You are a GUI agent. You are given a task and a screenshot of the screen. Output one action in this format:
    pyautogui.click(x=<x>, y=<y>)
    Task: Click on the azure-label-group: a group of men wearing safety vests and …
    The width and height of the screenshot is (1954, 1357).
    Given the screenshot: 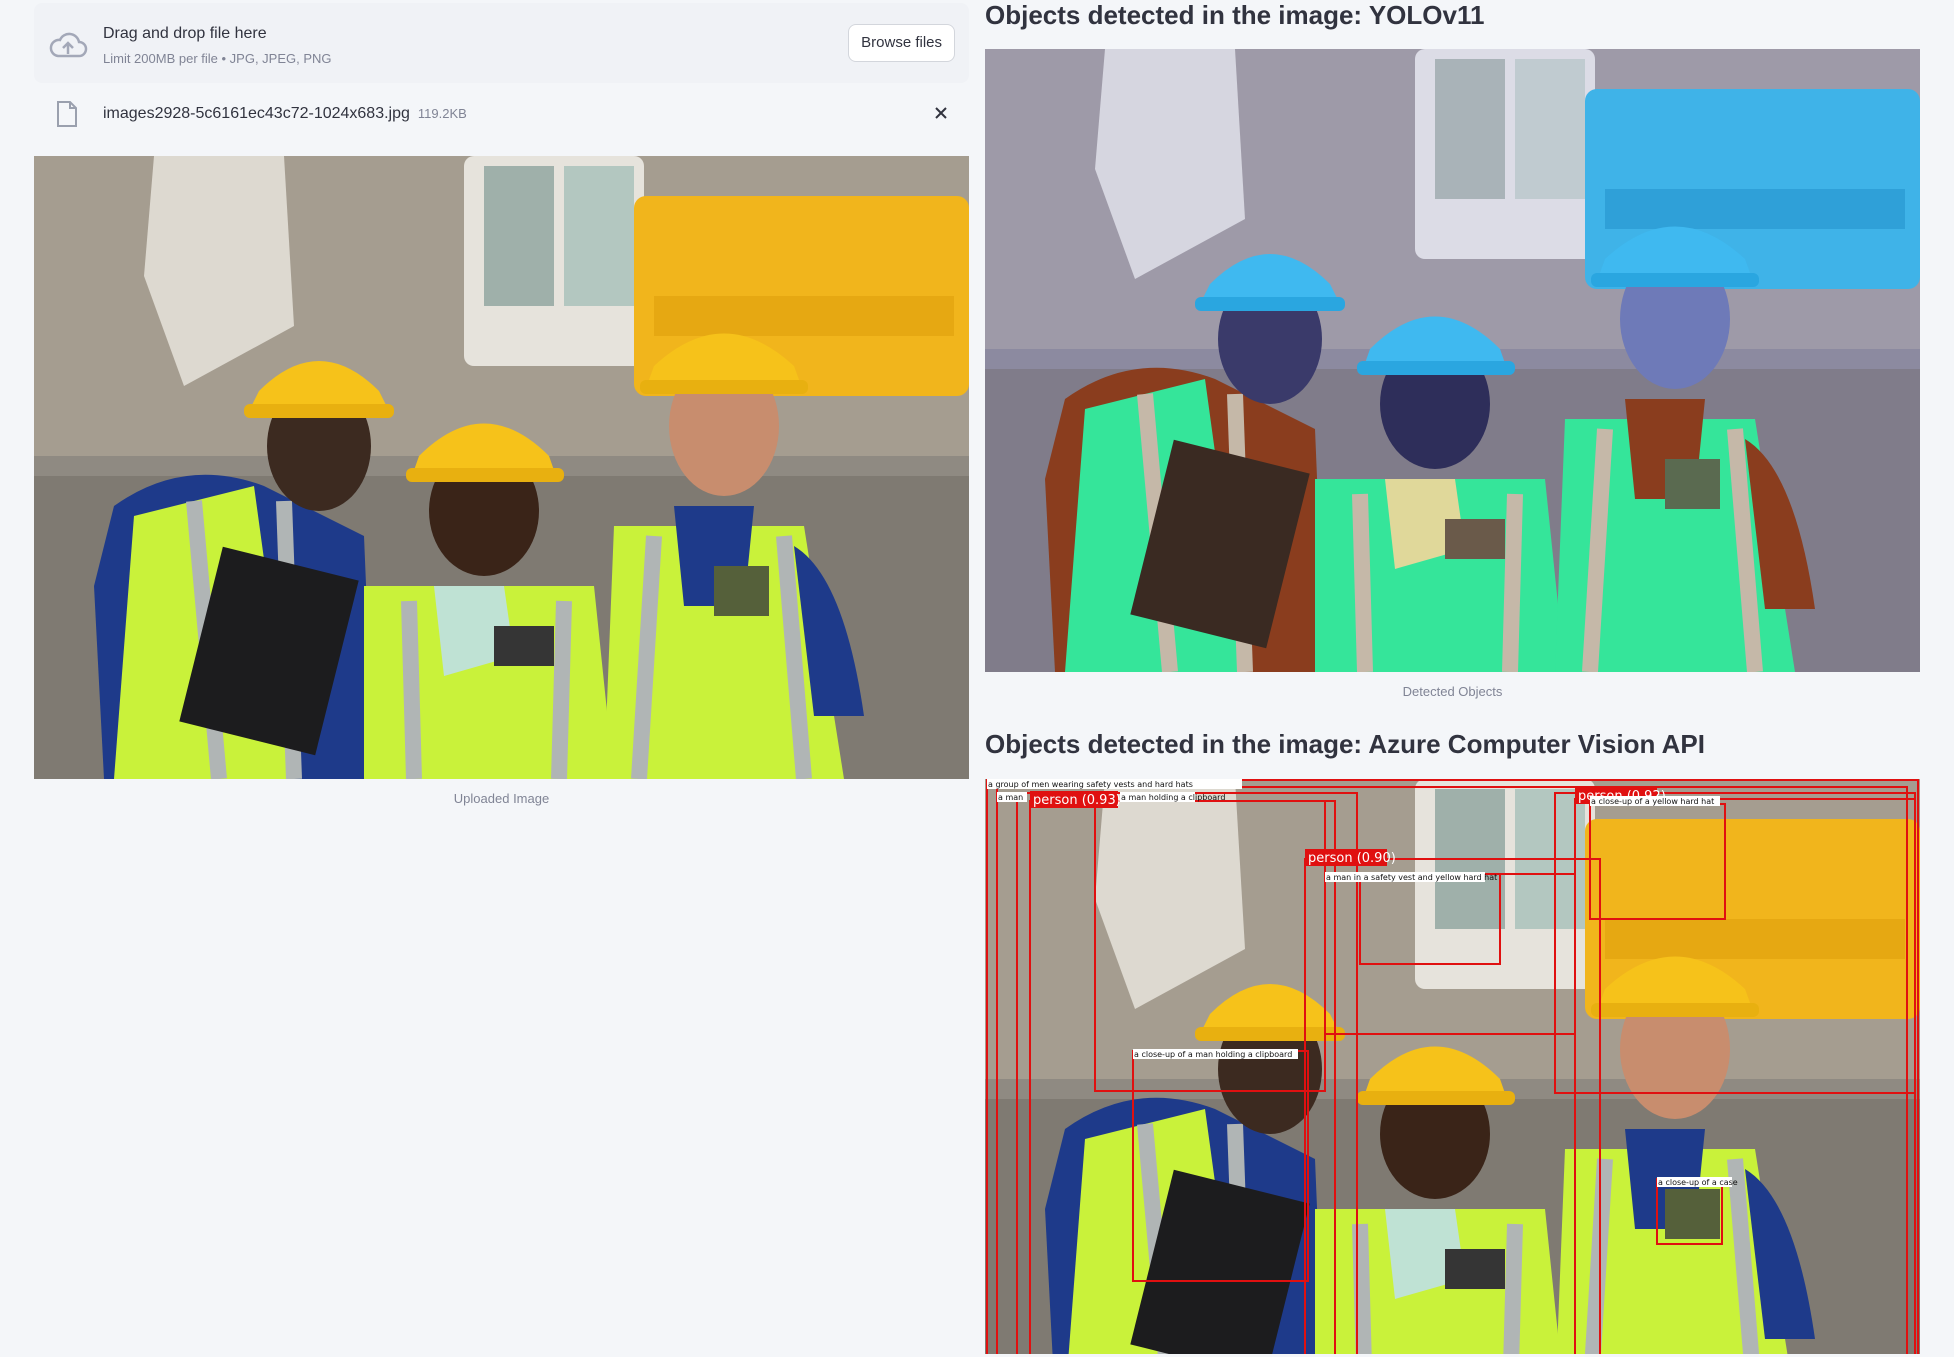 What is the action you would take?
    pyautogui.click(x=1090, y=784)
    